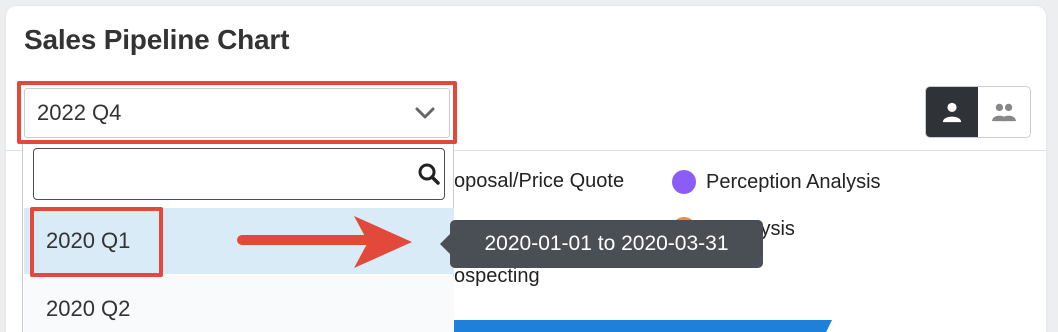  Describe the element at coordinates (239, 174) in the screenshot. I see `dropdown-search-input` at that location.